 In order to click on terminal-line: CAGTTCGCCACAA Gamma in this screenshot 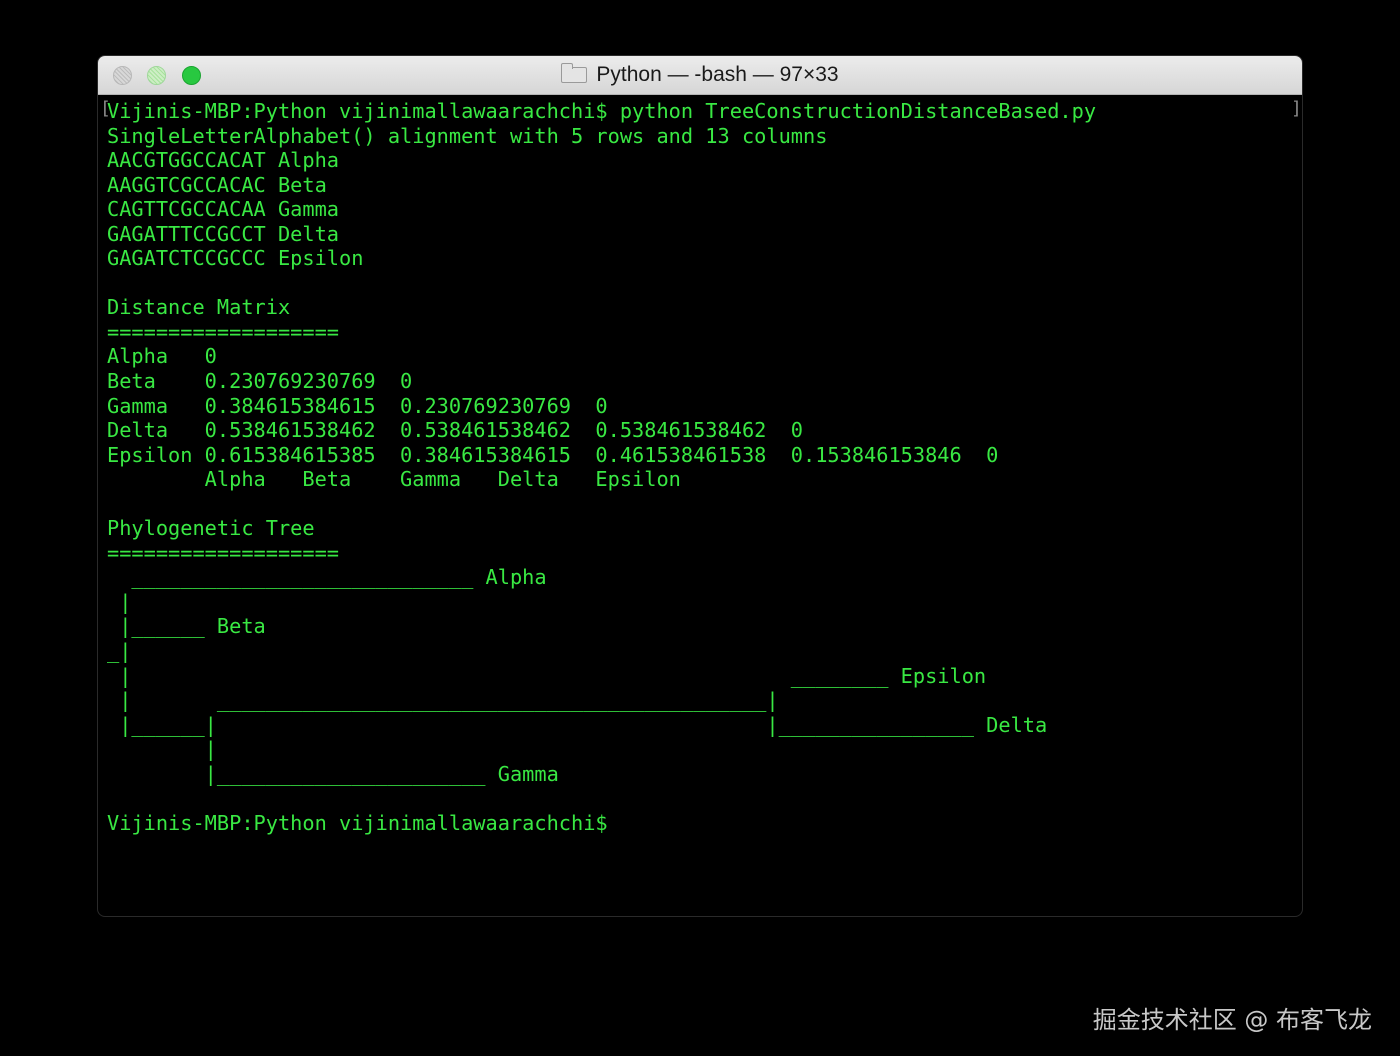, I will do `click(223, 209)`.